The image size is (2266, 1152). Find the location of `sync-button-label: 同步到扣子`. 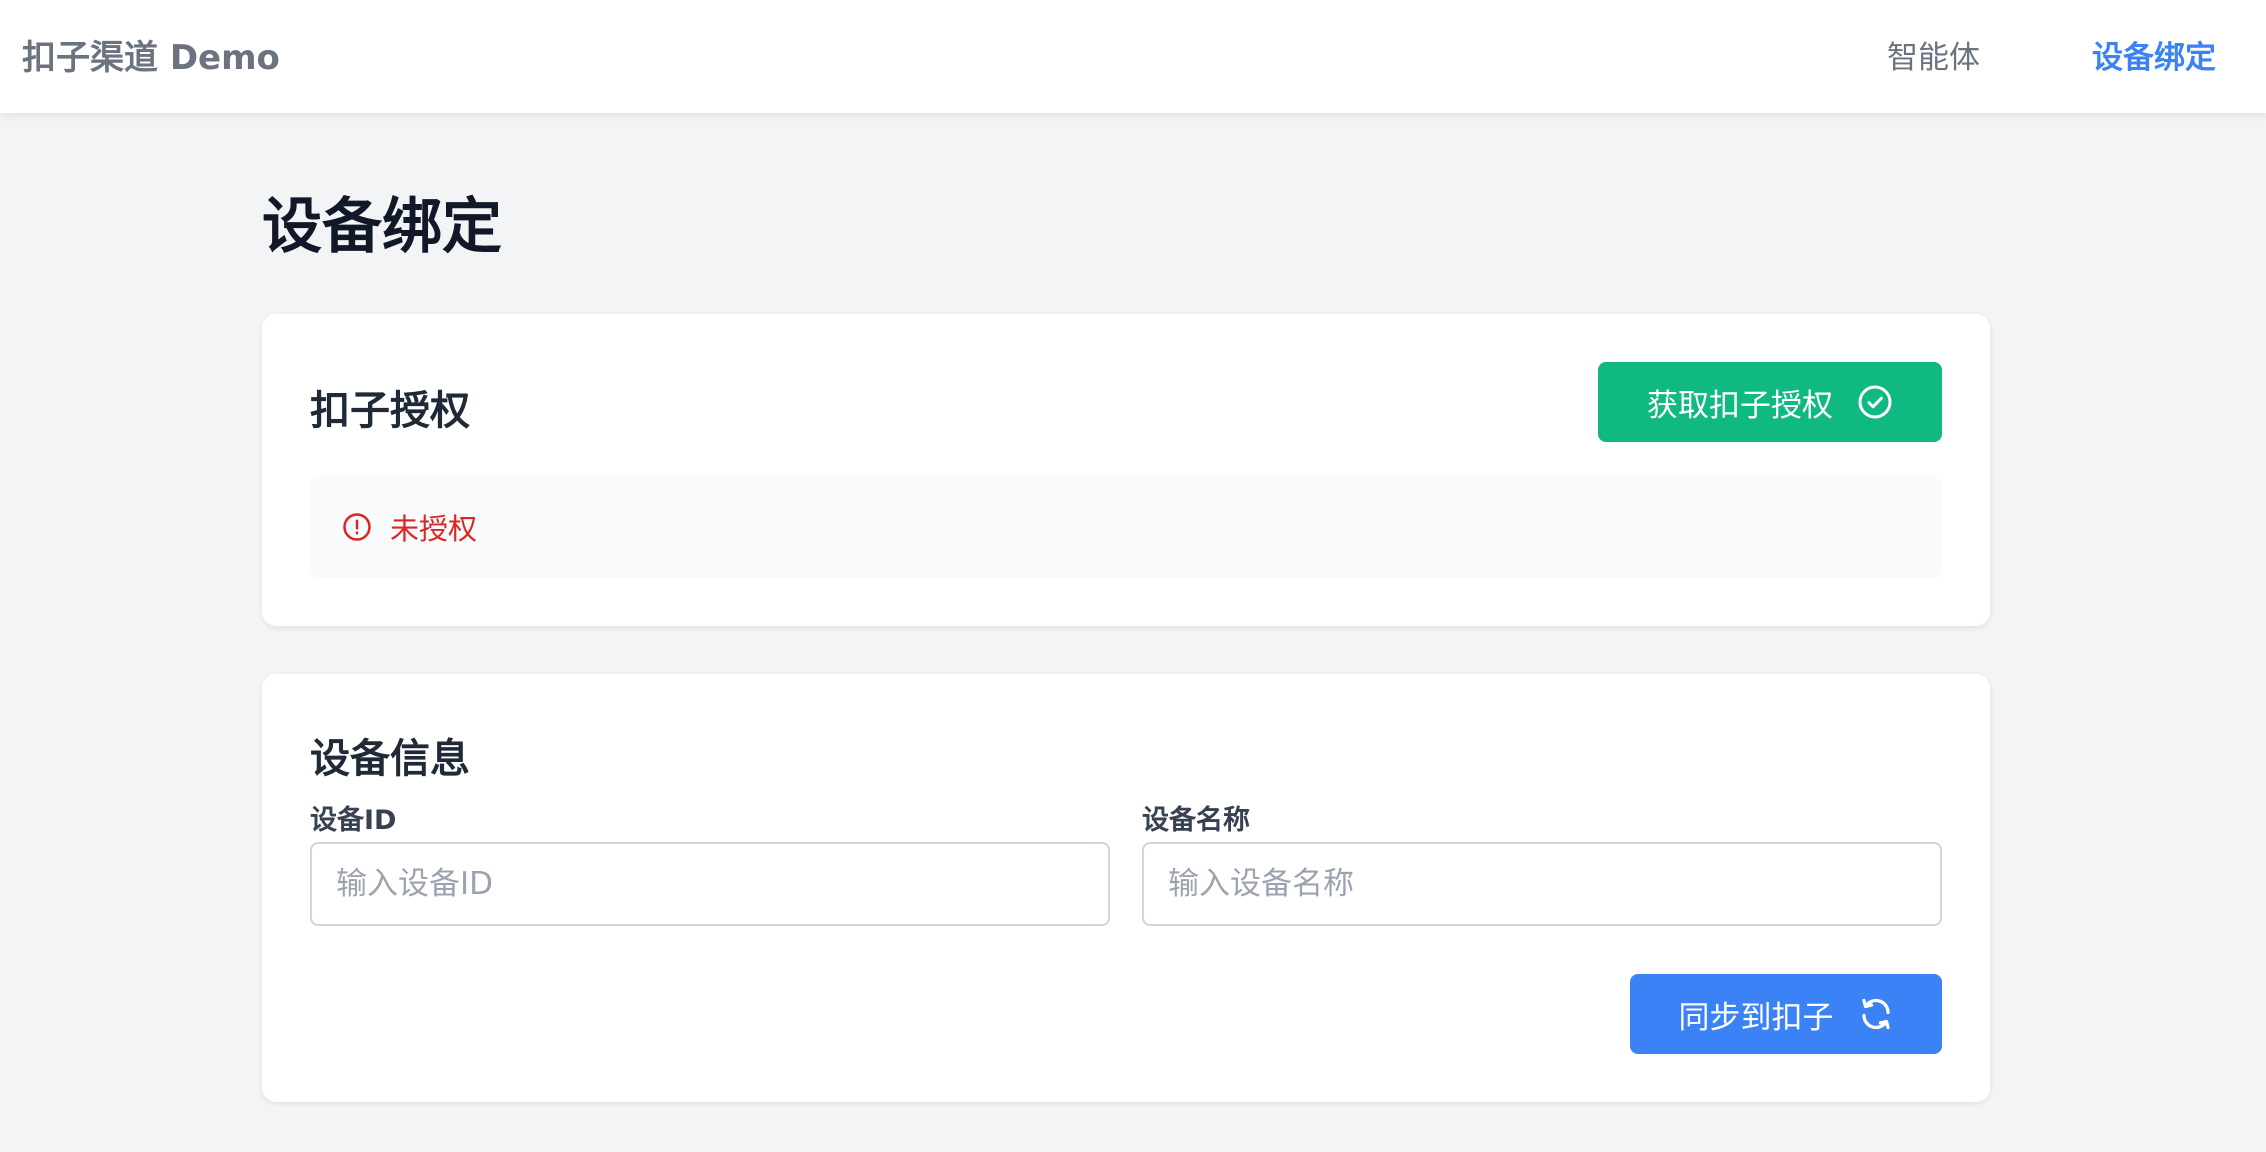

sync-button-label: 同步到扣子 is located at coordinates (1756, 1017).